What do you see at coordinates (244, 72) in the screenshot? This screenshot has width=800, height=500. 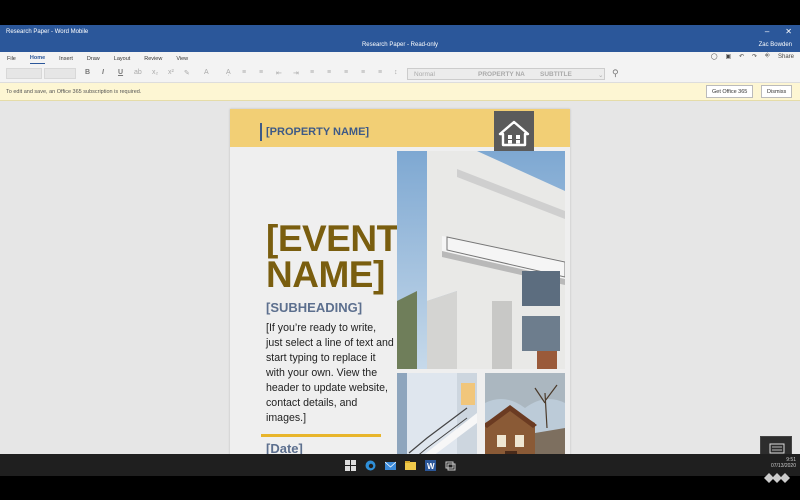 I see `bullets-icon: ≡` at bounding box center [244, 72].